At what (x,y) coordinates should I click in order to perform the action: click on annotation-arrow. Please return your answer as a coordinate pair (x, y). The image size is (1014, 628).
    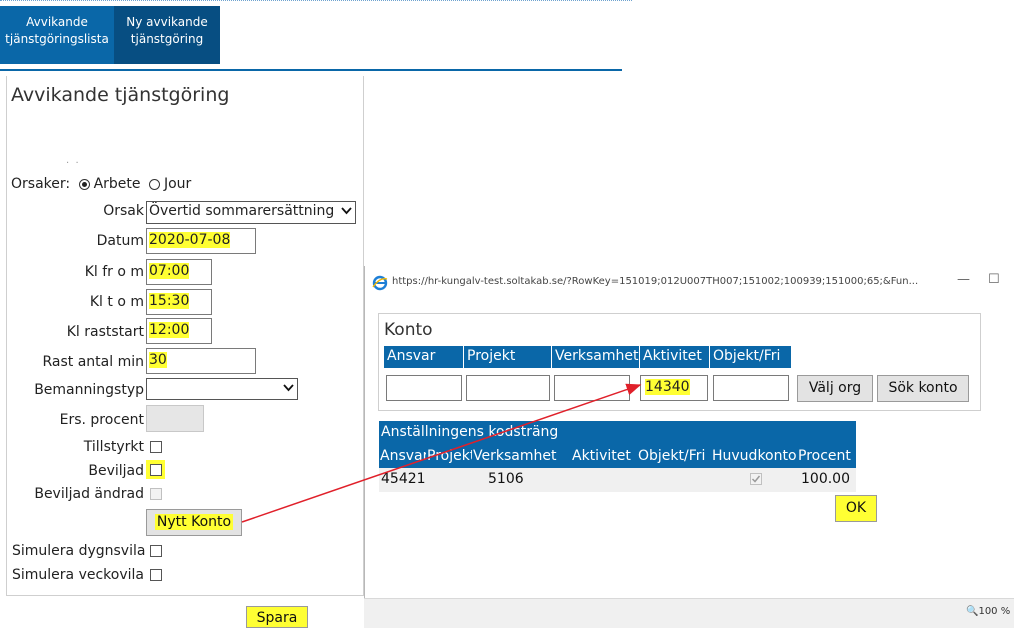
    Looking at the image, I should click on (441, 453).